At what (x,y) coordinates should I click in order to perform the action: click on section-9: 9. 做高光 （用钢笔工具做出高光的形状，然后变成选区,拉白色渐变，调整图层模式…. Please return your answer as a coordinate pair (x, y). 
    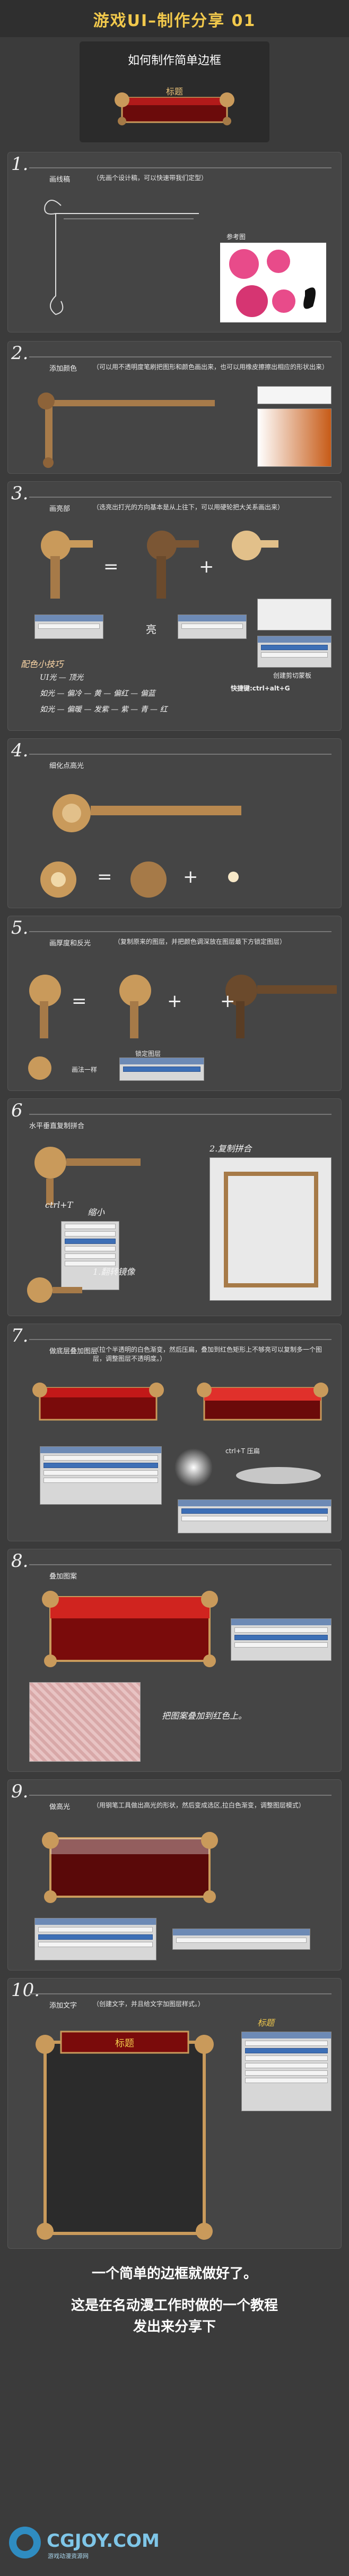
    Looking at the image, I should click on (174, 1875).